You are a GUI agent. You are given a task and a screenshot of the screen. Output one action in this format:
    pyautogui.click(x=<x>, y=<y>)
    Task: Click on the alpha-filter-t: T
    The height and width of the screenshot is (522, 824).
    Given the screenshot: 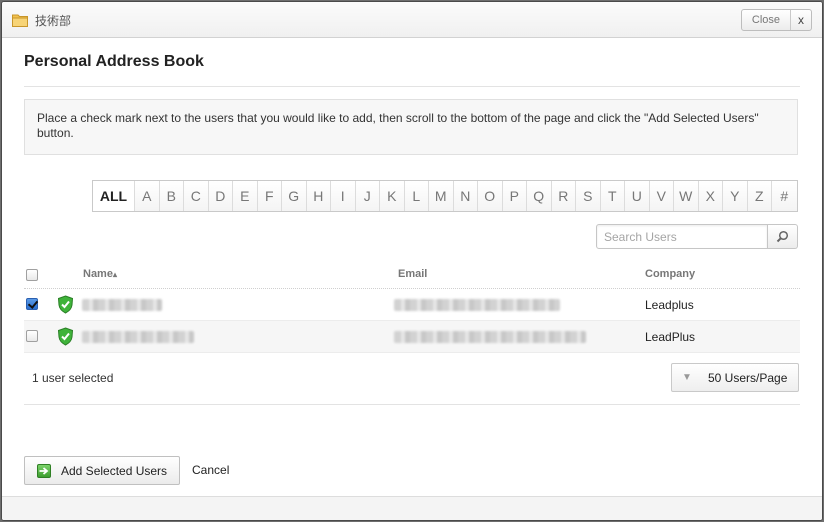 What is the action you would take?
    pyautogui.click(x=612, y=196)
    